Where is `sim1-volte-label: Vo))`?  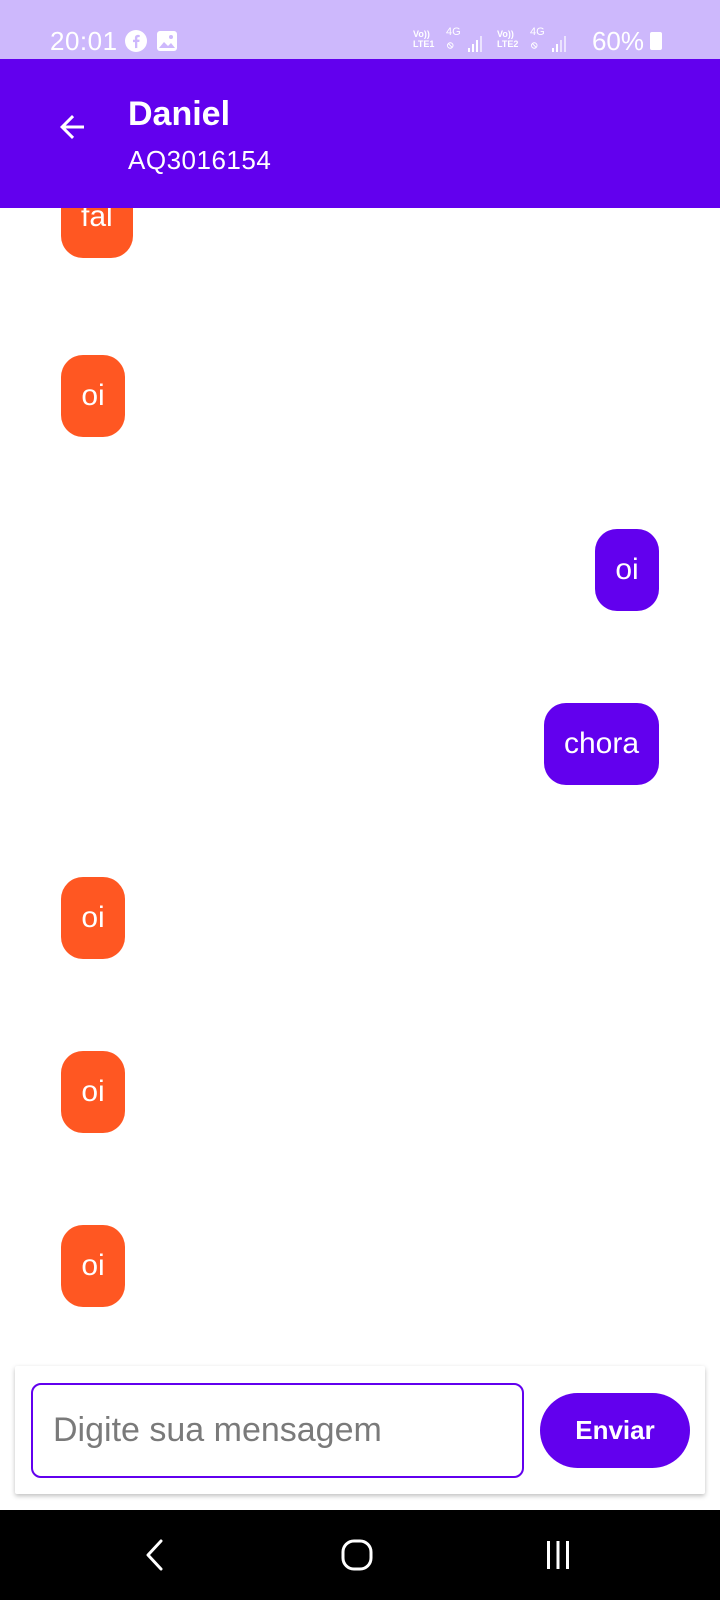 sim1-volte-label: Vo)) is located at coordinates (421, 34).